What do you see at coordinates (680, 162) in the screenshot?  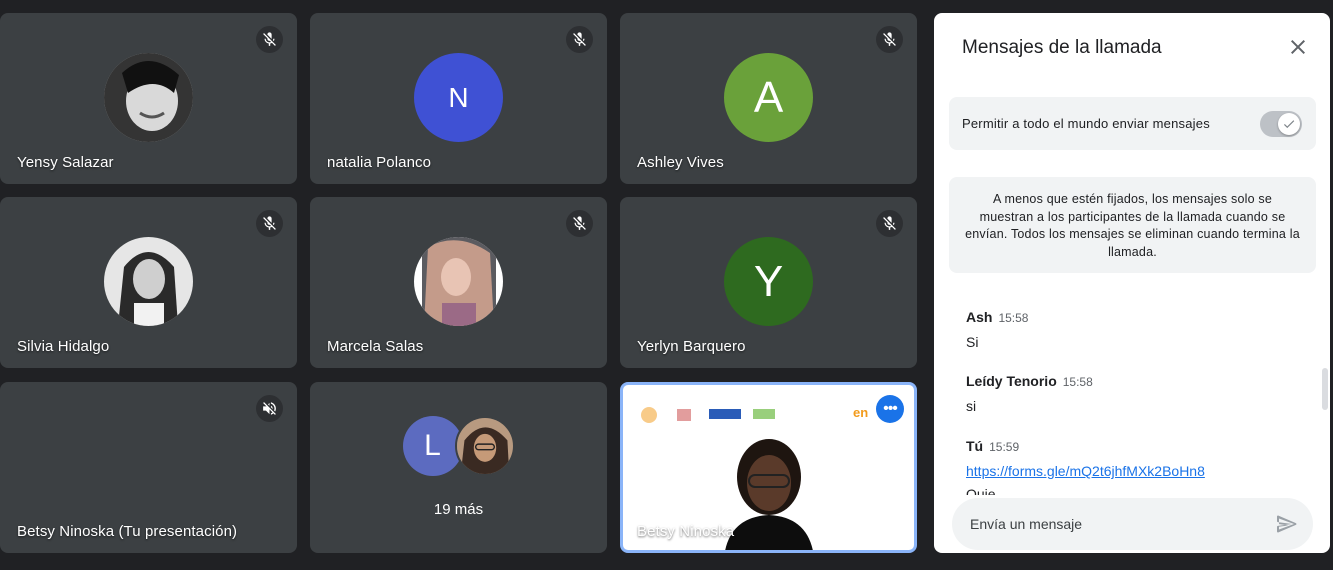 I see `participant-name: Ashley Vives` at bounding box center [680, 162].